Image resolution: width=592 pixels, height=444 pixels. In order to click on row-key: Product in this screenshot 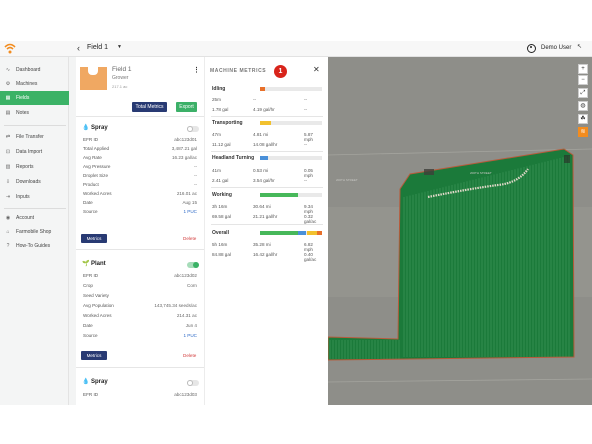, I will do `click(91, 184)`.